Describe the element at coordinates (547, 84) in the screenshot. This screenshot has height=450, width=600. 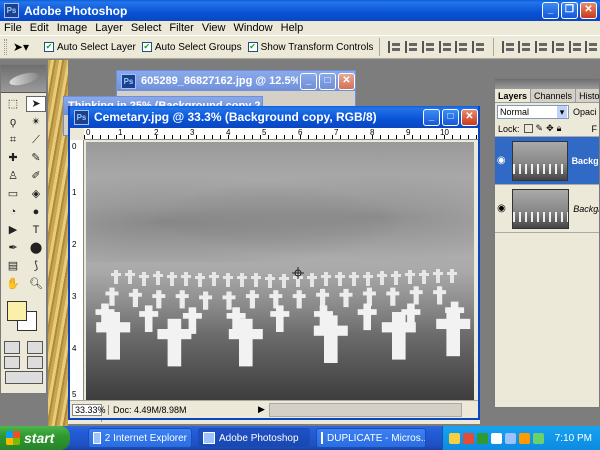
I see `palette-title-bar` at that location.